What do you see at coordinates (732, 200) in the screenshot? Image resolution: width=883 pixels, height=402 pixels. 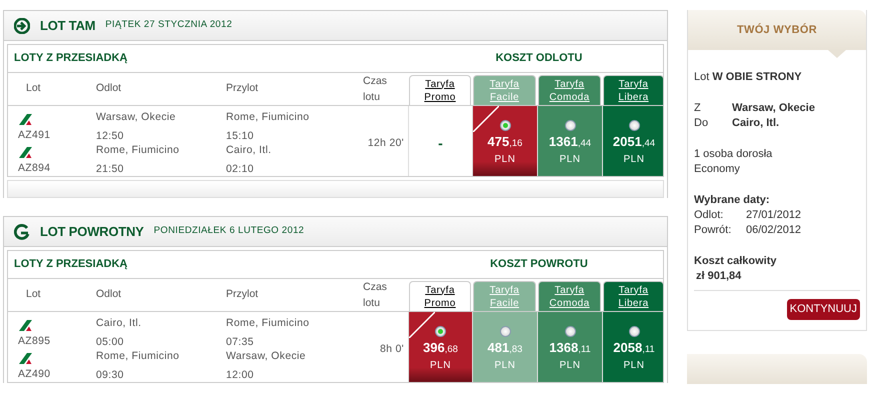 I see `dates-title: Wybrane daty:` at bounding box center [732, 200].